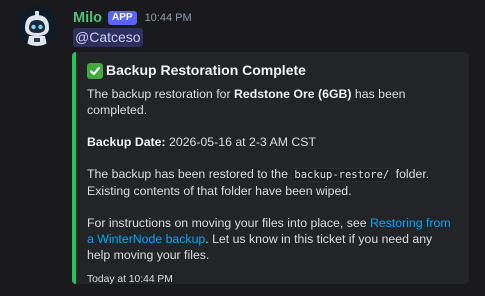 Image resolution: width=485 pixels, height=296 pixels. I want to click on backup-date-paragraph: Backup Date: 2026-05-16 at 2-3 AM CST, so click(272, 142).